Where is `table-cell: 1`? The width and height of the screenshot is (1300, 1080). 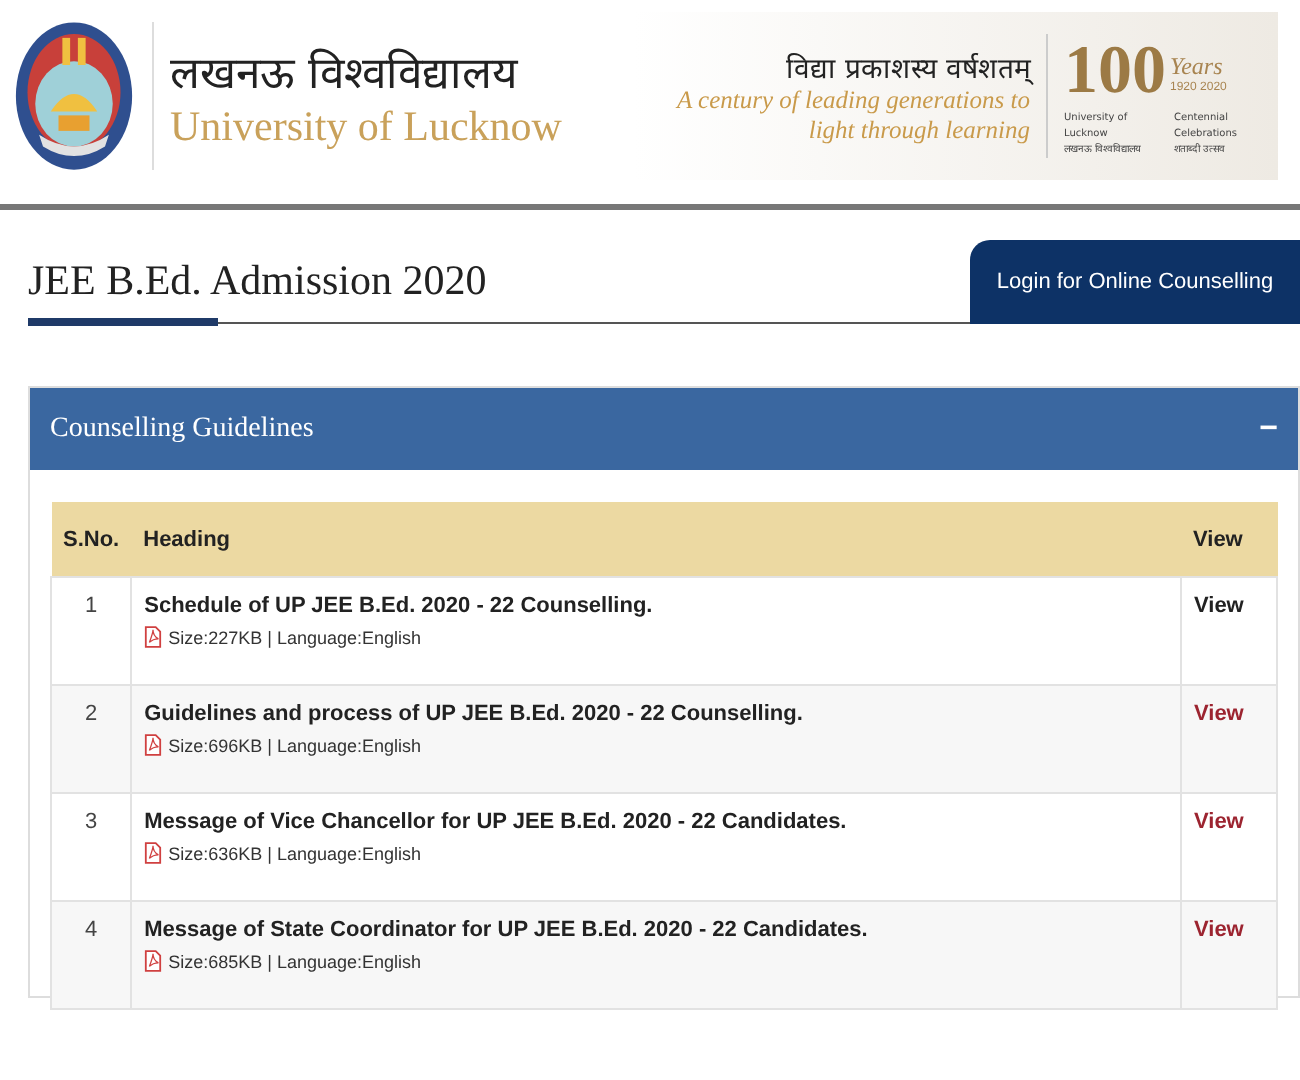 table-cell: 1 is located at coordinates (91, 631).